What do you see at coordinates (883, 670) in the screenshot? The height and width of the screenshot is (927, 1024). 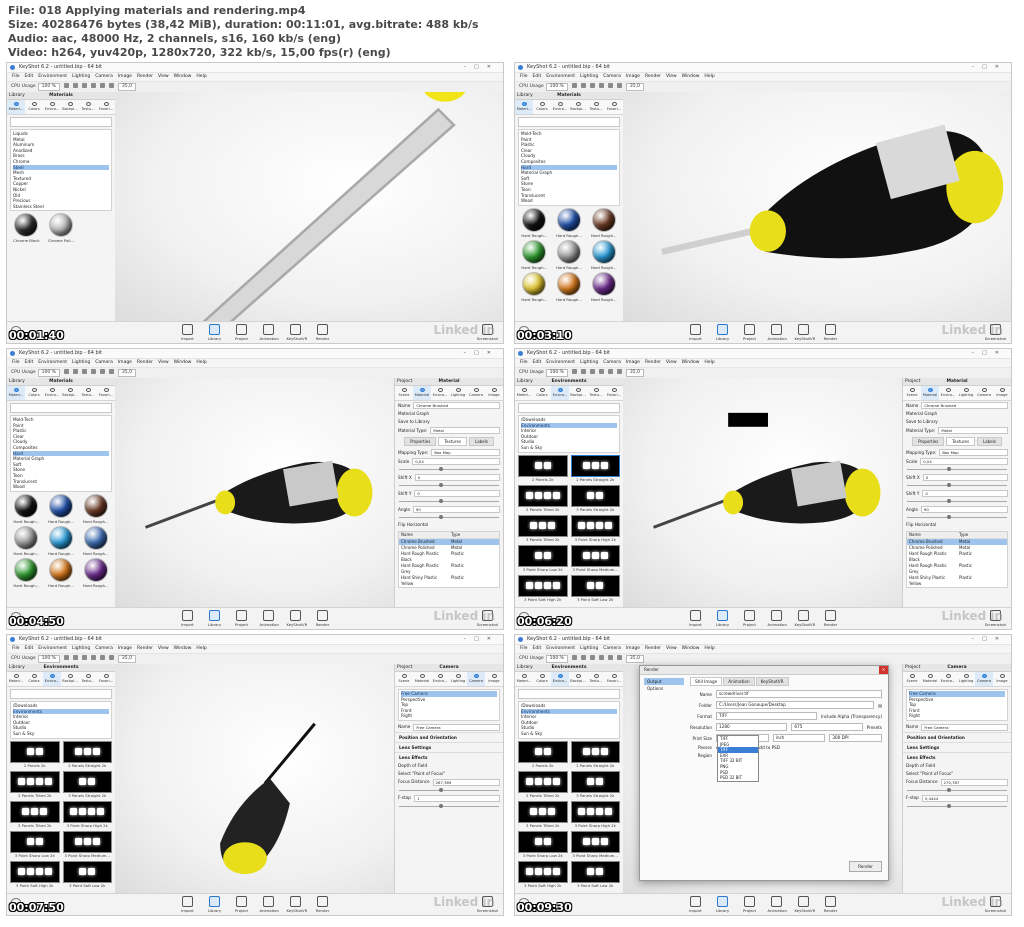 I see `close-icon: ✕` at bounding box center [883, 670].